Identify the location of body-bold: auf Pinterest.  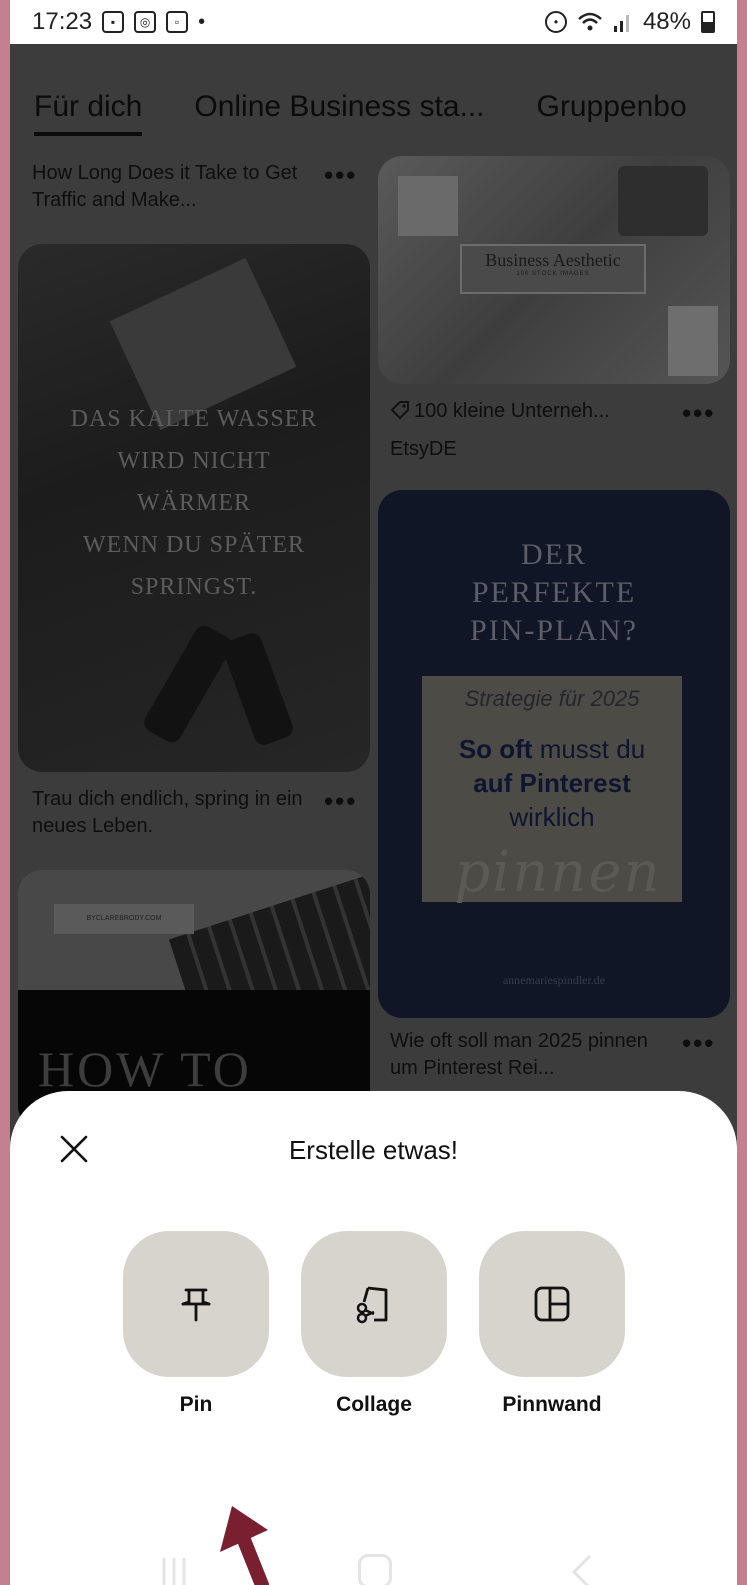
(552, 783).